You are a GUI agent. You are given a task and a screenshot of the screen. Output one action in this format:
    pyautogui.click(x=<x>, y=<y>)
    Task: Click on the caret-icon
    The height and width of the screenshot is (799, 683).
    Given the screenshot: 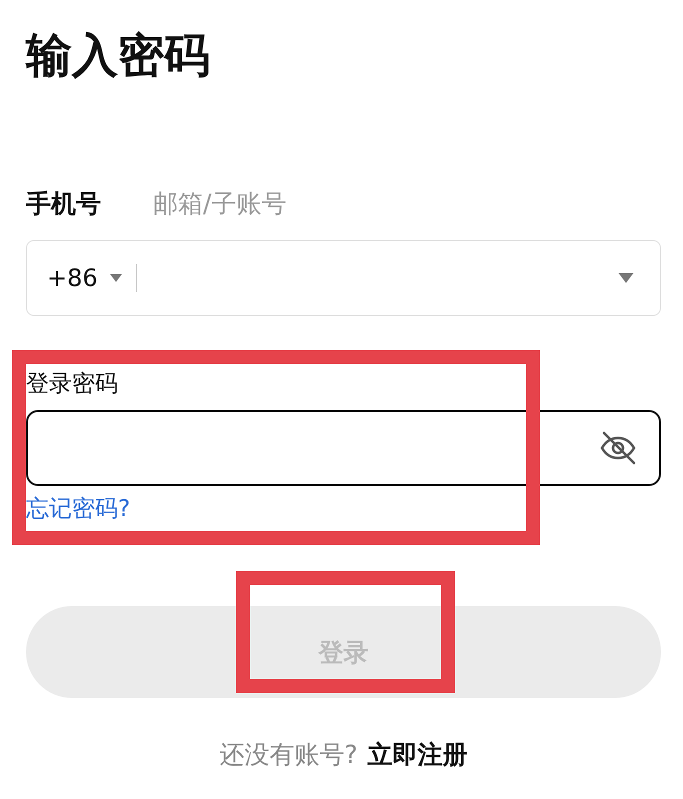 What is the action you would take?
    pyautogui.click(x=116, y=278)
    